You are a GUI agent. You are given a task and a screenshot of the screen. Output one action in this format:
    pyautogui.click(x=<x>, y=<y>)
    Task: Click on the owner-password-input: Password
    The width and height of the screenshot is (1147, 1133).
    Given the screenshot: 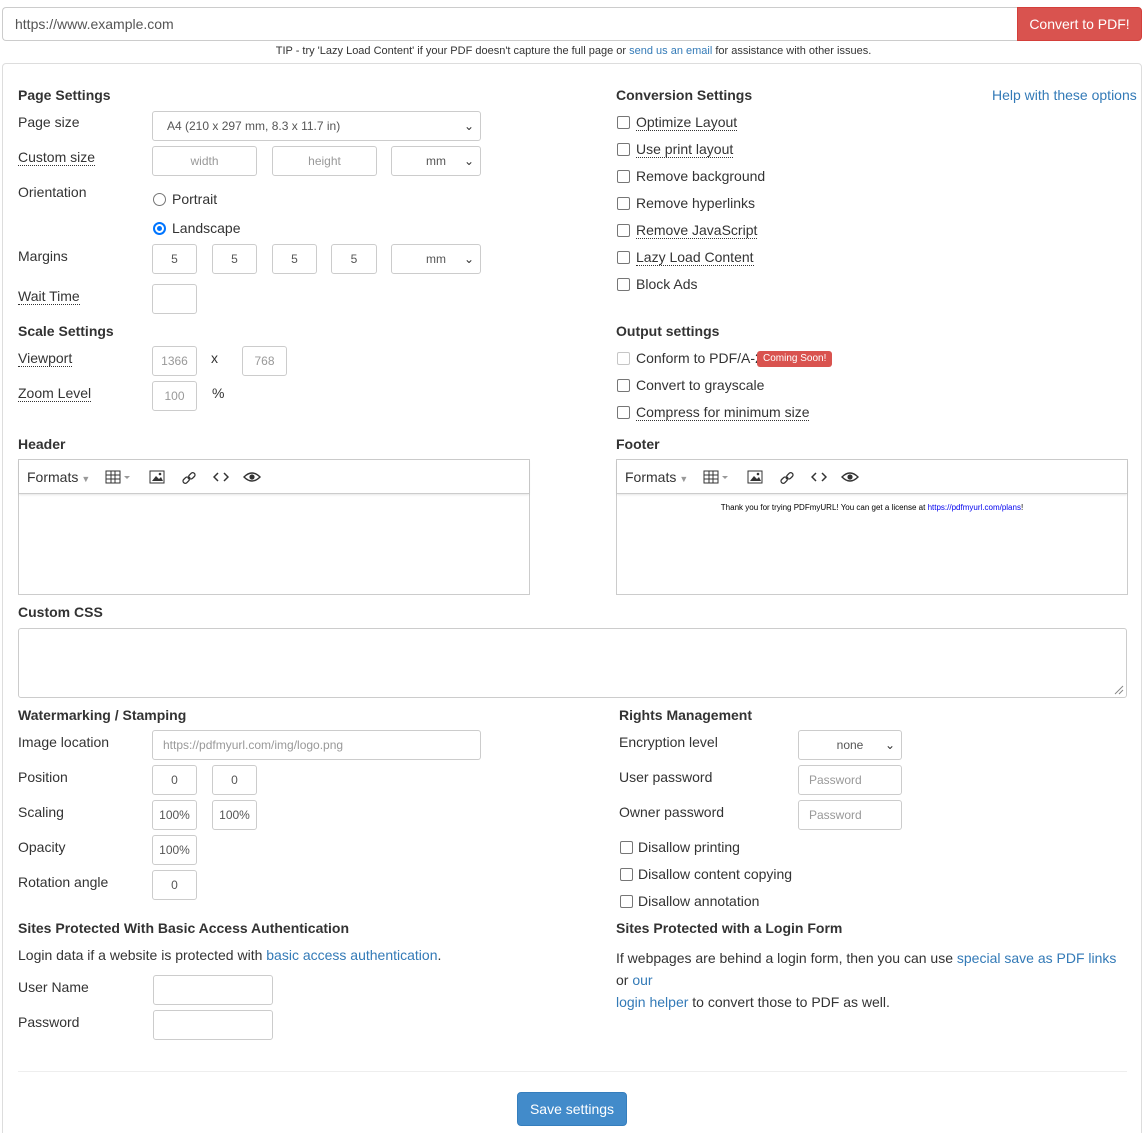 What is the action you would take?
    pyautogui.click(x=850, y=815)
    